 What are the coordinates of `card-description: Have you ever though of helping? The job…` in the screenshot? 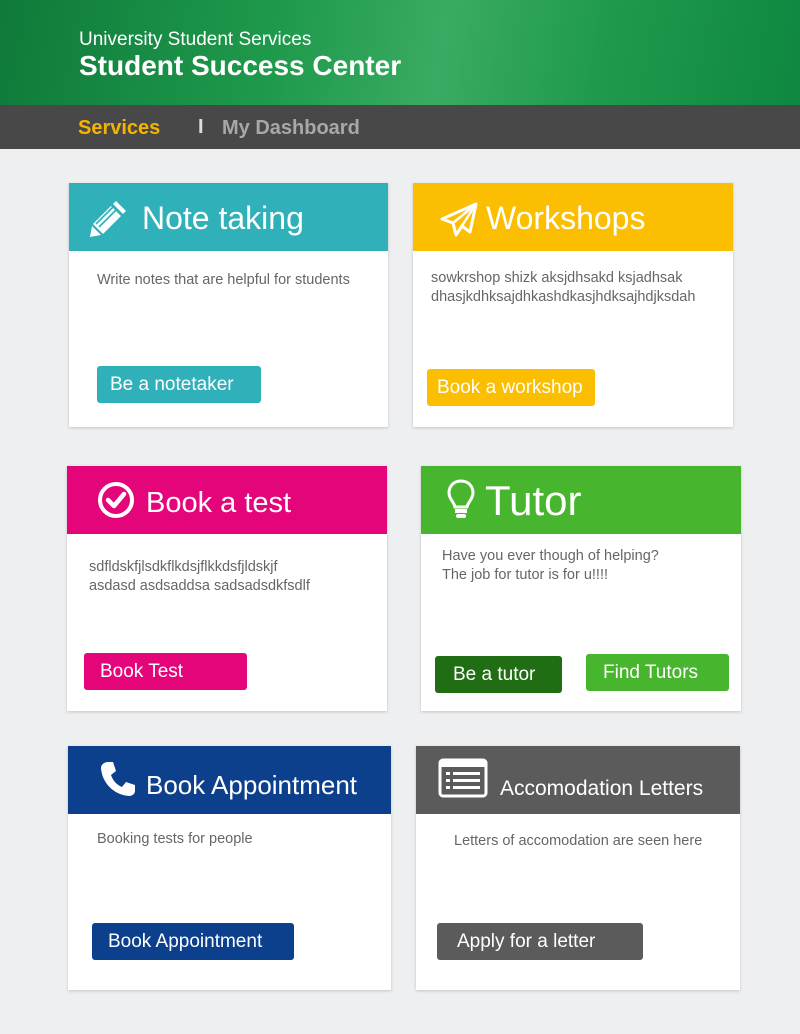 It's located at (550, 565).